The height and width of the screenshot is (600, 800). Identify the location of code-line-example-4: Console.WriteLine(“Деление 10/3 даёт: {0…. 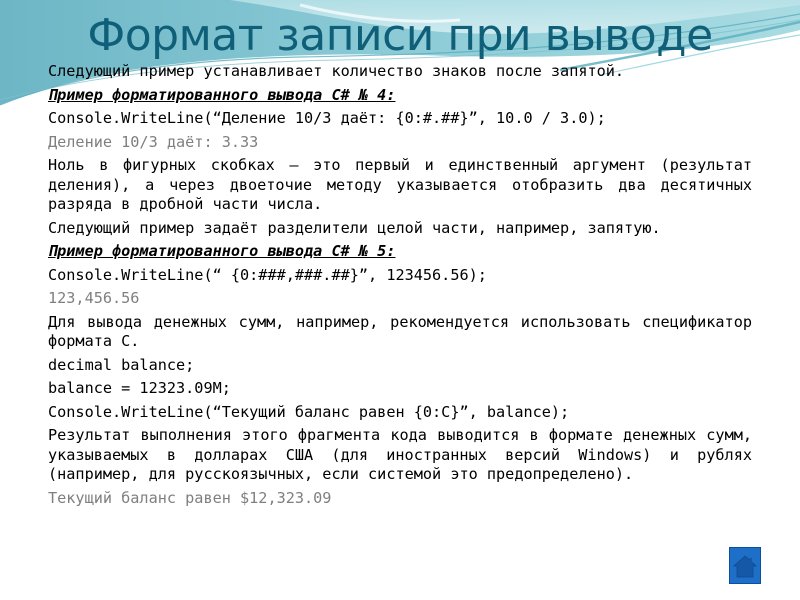
(327, 118).